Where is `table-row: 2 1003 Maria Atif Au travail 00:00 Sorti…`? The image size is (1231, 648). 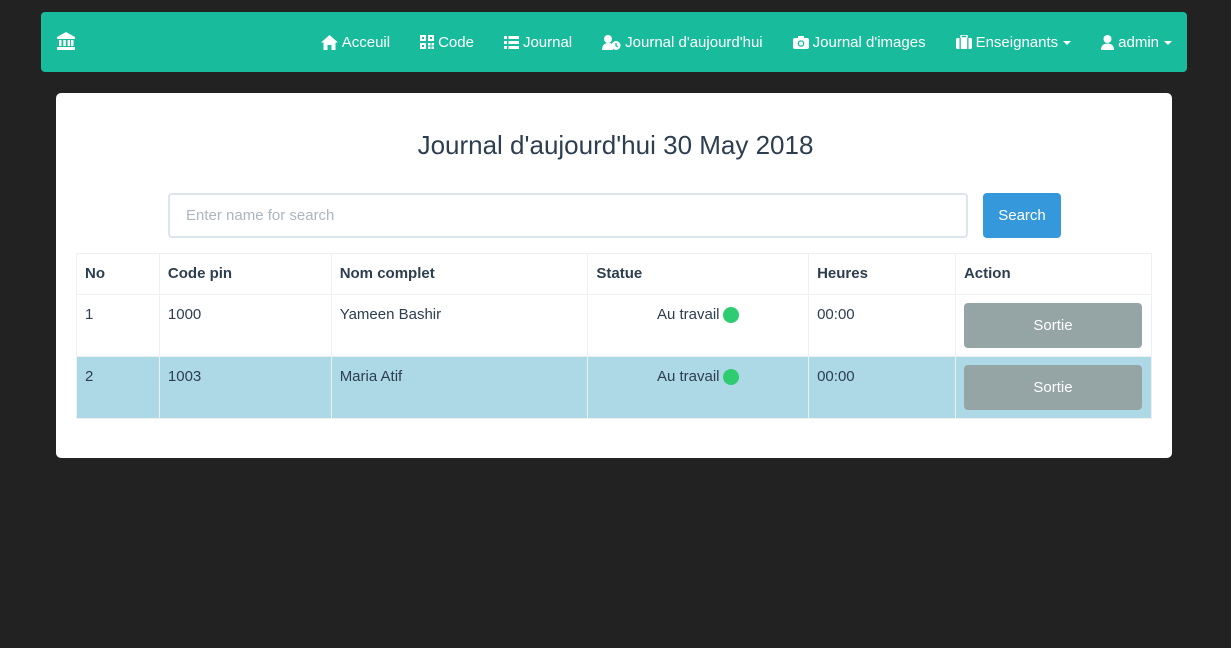 table-row: 2 1003 Maria Atif Au travail 00:00 Sorti… is located at coordinates (614, 387).